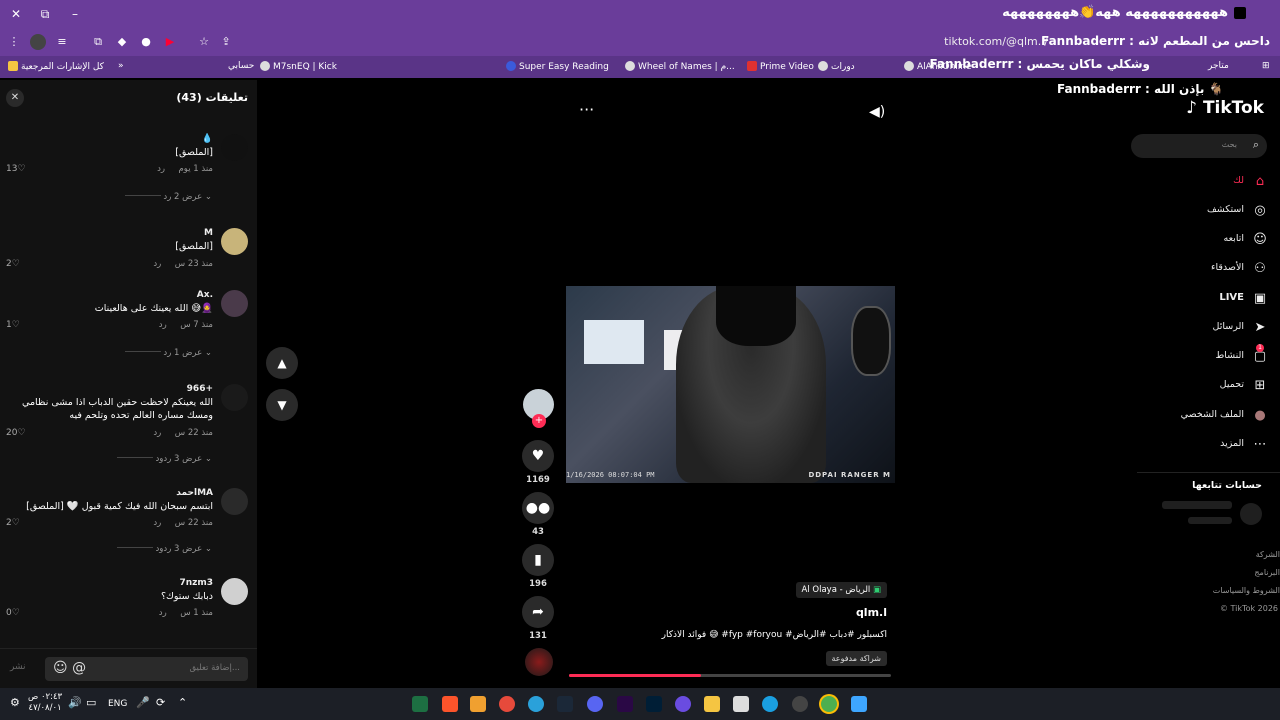  What do you see at coordinates (1199, 146) in the screenshot?
I see `search-input: بحث ⌕` at bounding box center [1199, 146].